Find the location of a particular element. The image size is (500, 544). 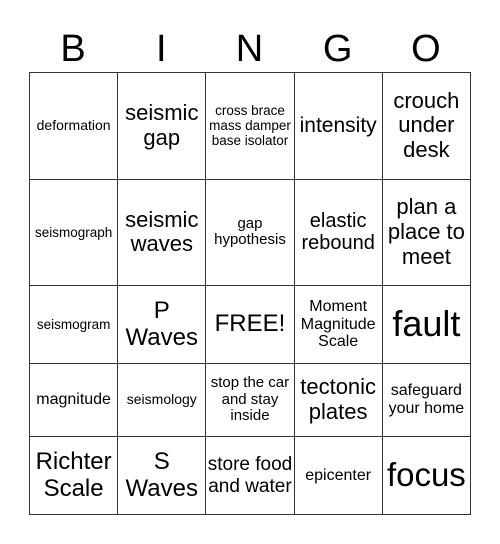

bingo-cell: crouch under desk is located at coordinates (426, 126).